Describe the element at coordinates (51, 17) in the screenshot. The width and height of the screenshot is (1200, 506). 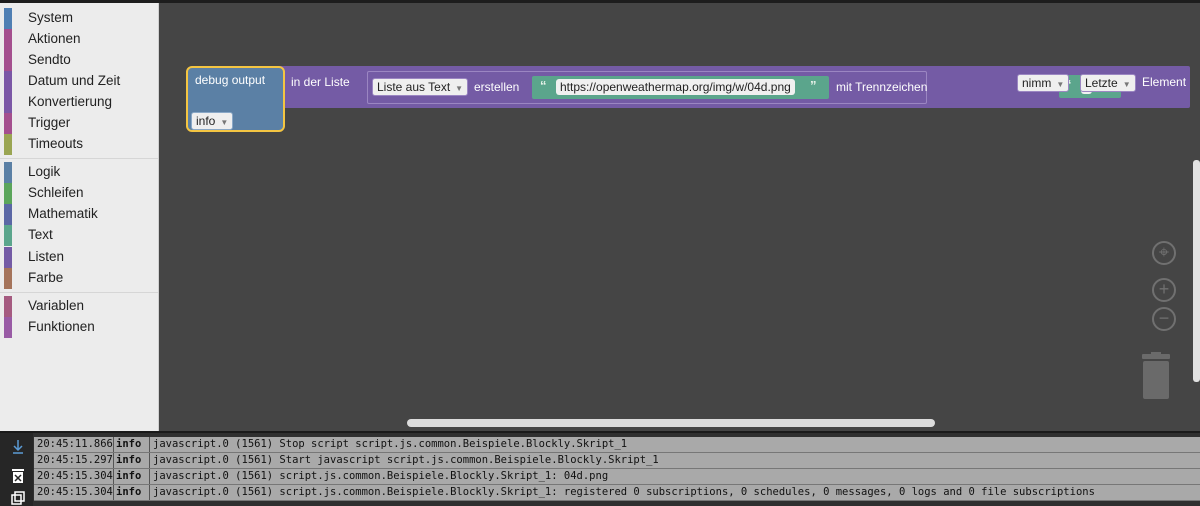
I see `category-label: System` at that location.